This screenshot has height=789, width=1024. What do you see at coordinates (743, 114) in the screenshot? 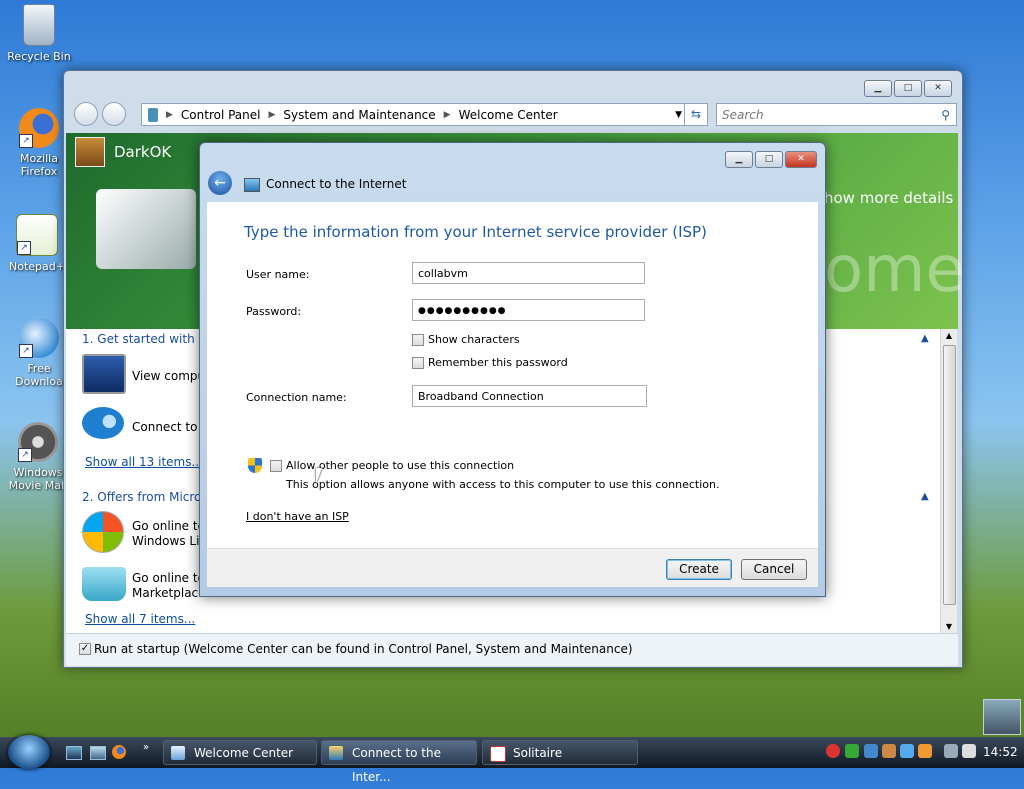
I see `search-placeholder: Search` at bounding box center [743, 114].